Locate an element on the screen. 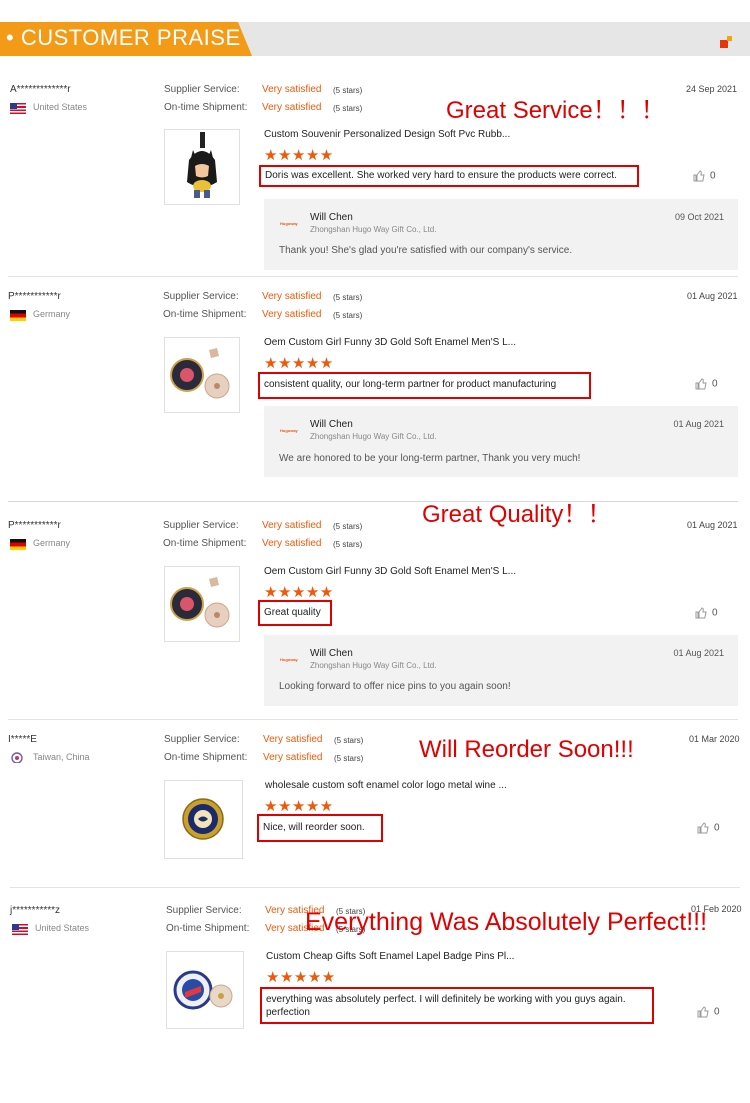 The width and height of the screenshot is (750, 1103). brand-mark-icon is located at coordinates (726, 42).